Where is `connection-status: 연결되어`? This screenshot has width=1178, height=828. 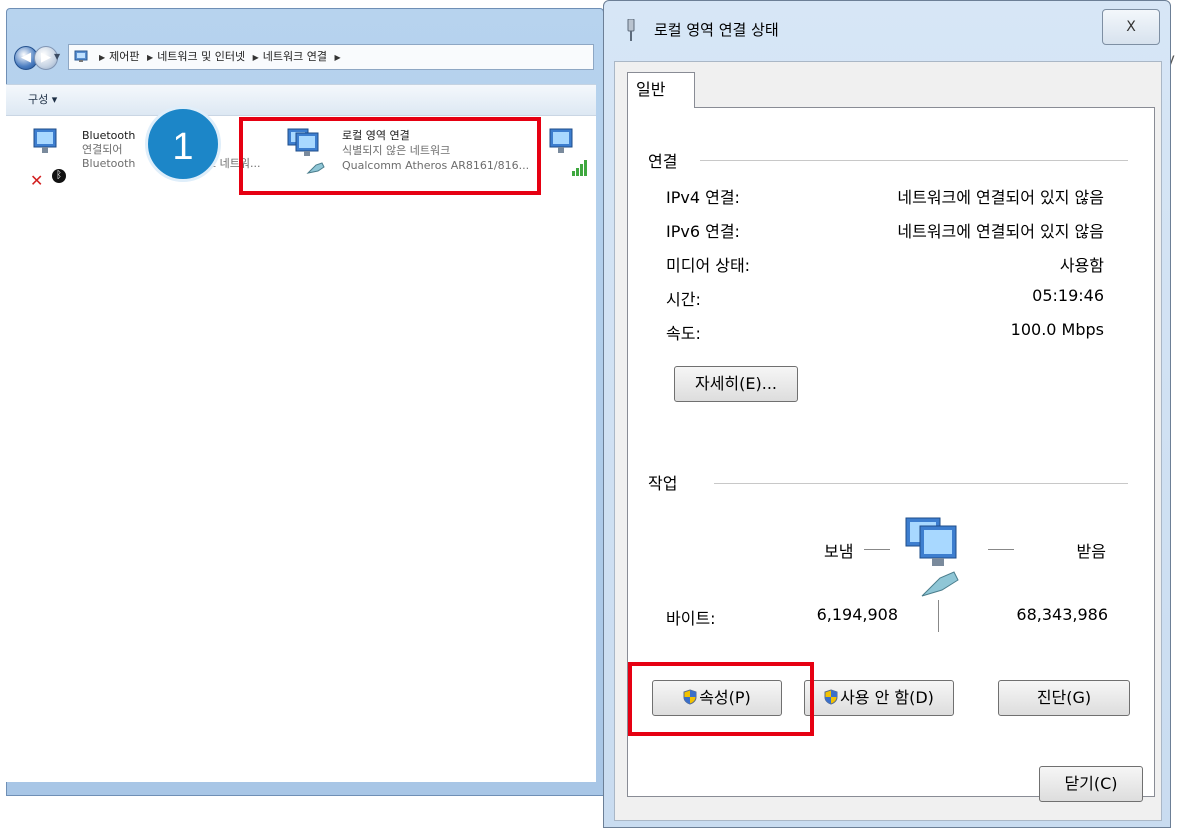
connection-status: 연결되어 is located at coordinates (102, 149).